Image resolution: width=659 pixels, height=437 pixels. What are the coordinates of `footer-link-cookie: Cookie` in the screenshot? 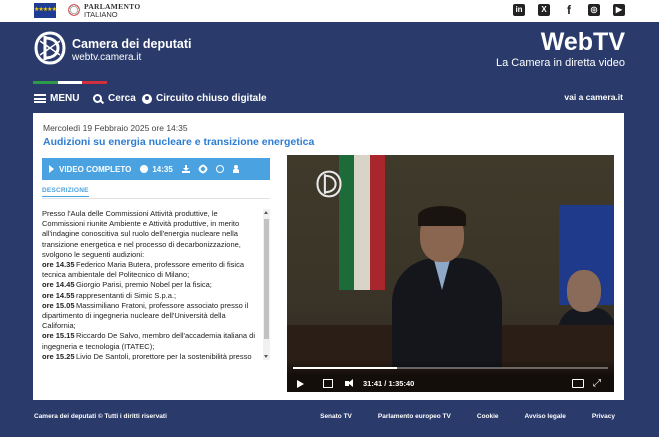 It's located at (488, 416).